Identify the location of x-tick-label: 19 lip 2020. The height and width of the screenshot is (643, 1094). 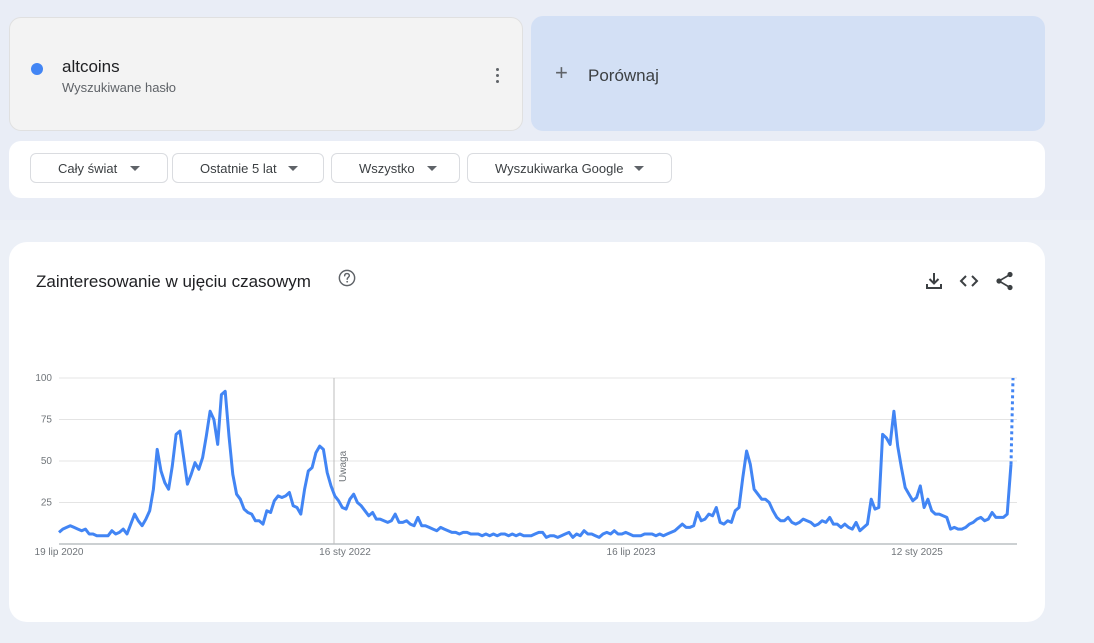
(59, 552).